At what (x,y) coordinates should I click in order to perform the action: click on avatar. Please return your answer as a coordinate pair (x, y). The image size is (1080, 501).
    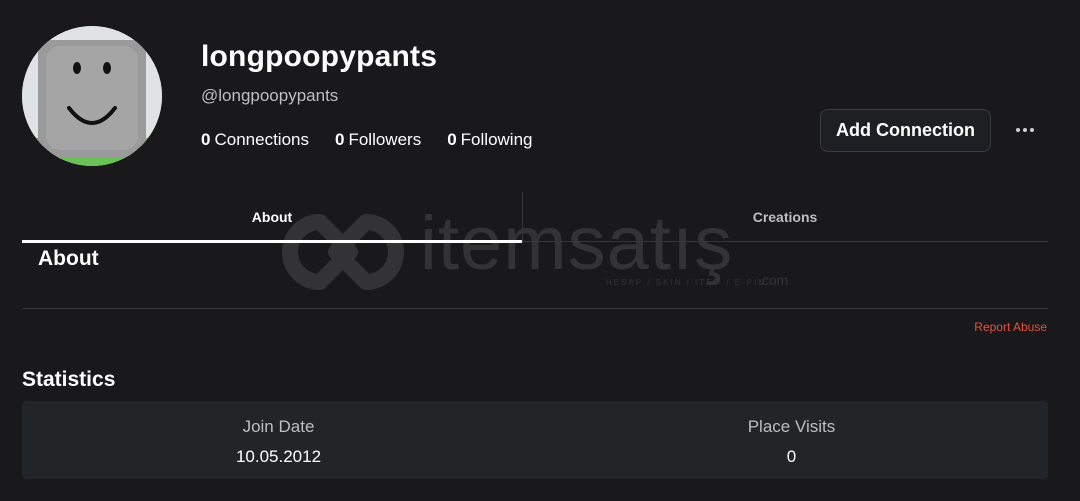
    Looking at the image, I should click on (92, 96).